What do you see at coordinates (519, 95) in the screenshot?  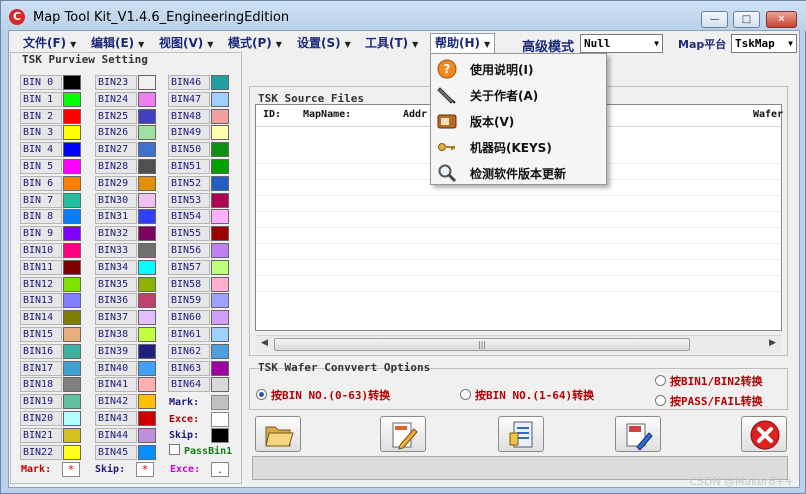 I see `help-item-about-author: 关于作者(A)` at bounding box center [519, 95].